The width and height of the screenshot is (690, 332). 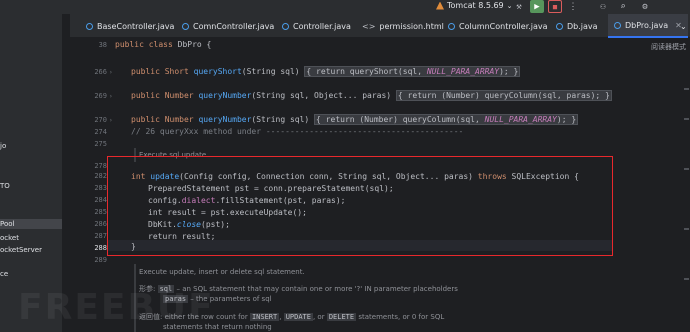 What do you see at coordinates (573, 6) in the screenshot?
I see `more-icon: ⋮` at bounding box center [573, 6].